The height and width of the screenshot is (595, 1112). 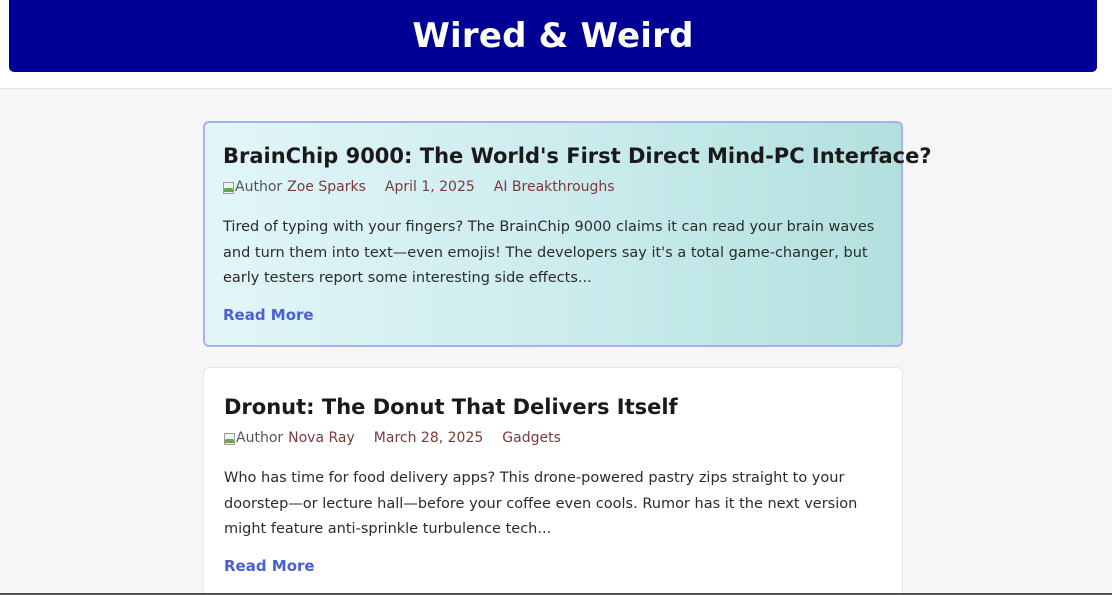 I want to click on post-category: AI Breakthroughs, so click(x=554, y=187).